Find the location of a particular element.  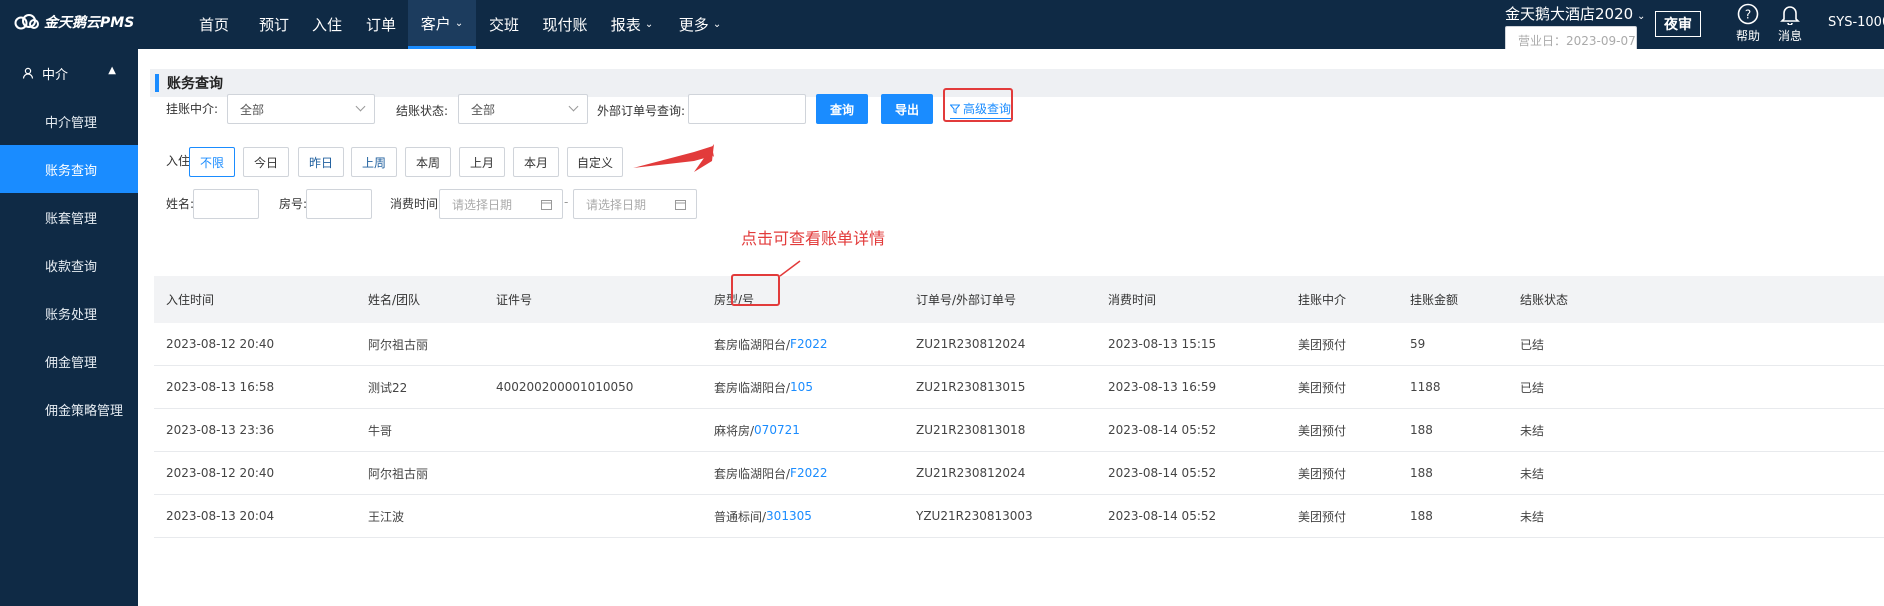

help-button: ? 帮助 is located at coordinates (1748, 23).